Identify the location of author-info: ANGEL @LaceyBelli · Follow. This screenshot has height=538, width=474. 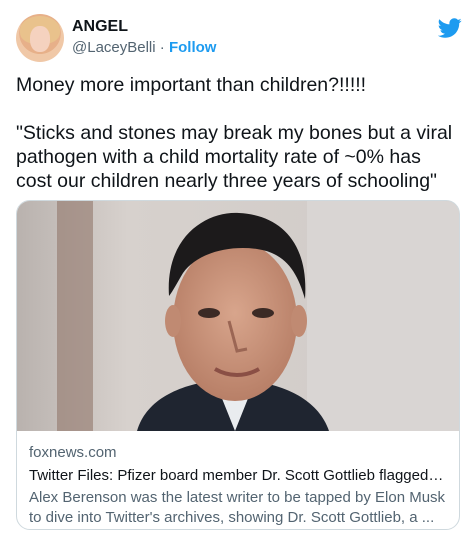
(144, 37).